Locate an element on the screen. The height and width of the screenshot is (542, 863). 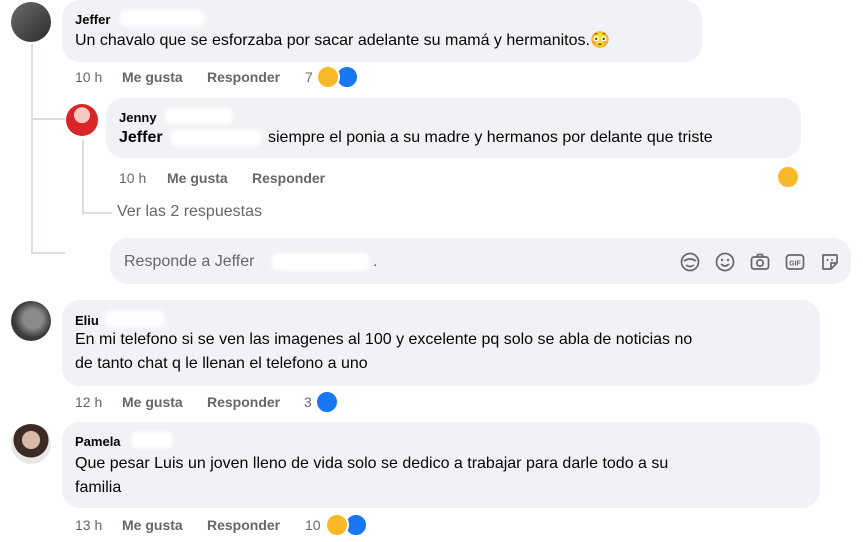
reply-time: 10 h is located at coordinates (132, 178).